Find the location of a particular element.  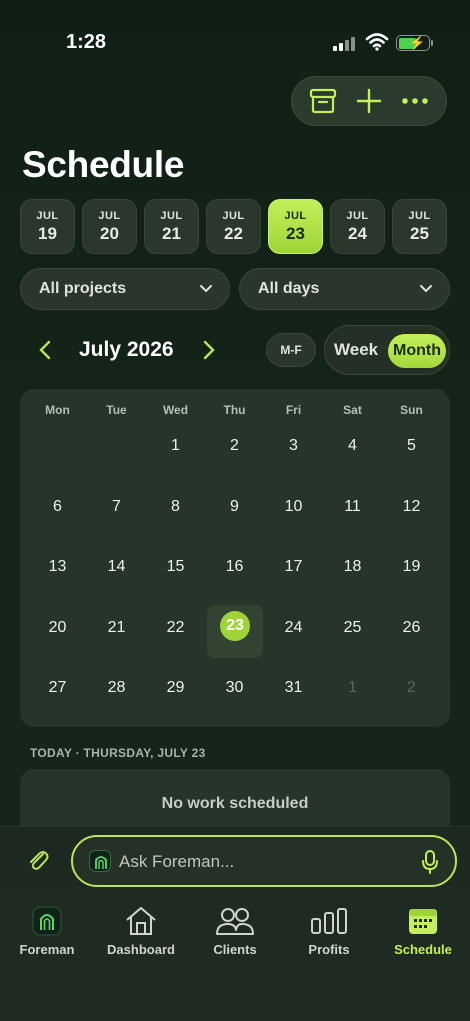

weekday-header: Mon is located at coordinates (57, 410).